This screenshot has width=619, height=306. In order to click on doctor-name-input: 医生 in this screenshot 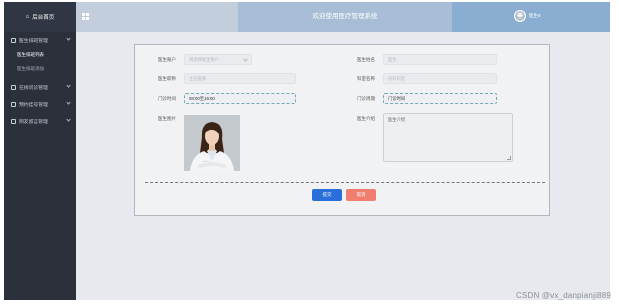, I will do `click(440, 59)`.